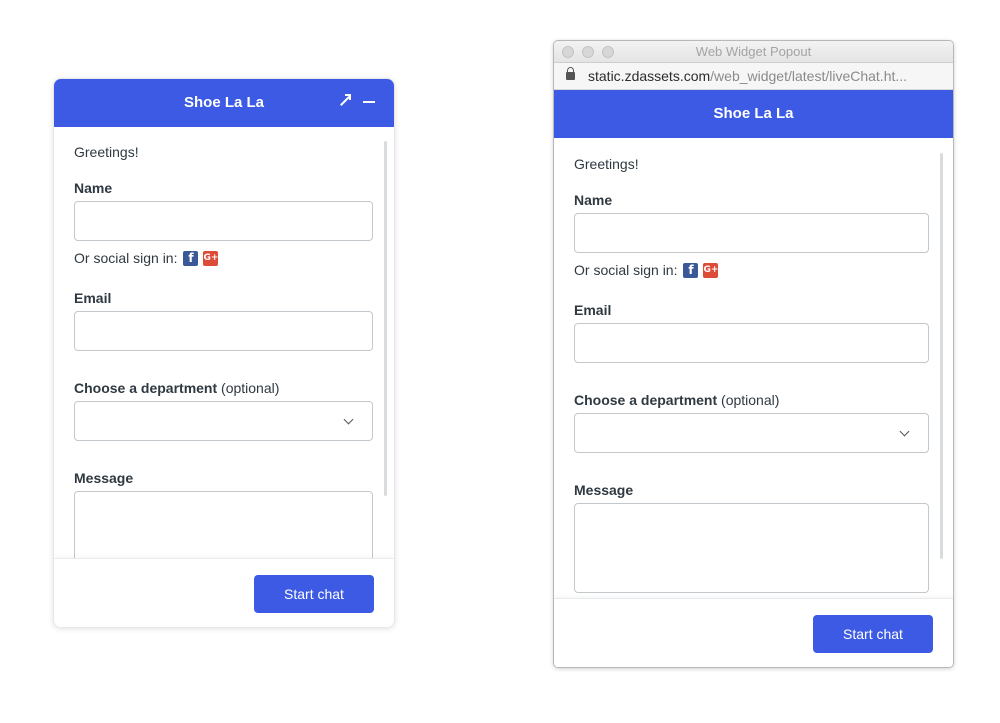 The height and width of the screenshot is (723, 1000). What do you see at coordinates (345, 101) in the screenshot?
I see `popout-arrow-icon` at bounding box center [345, 101].